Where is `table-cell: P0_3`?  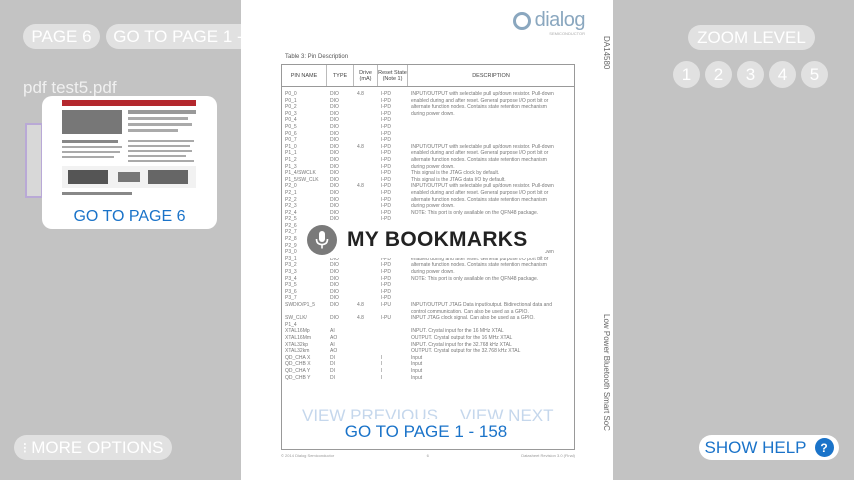
table-cell: P0_3 is located at coordinates (291, 113).